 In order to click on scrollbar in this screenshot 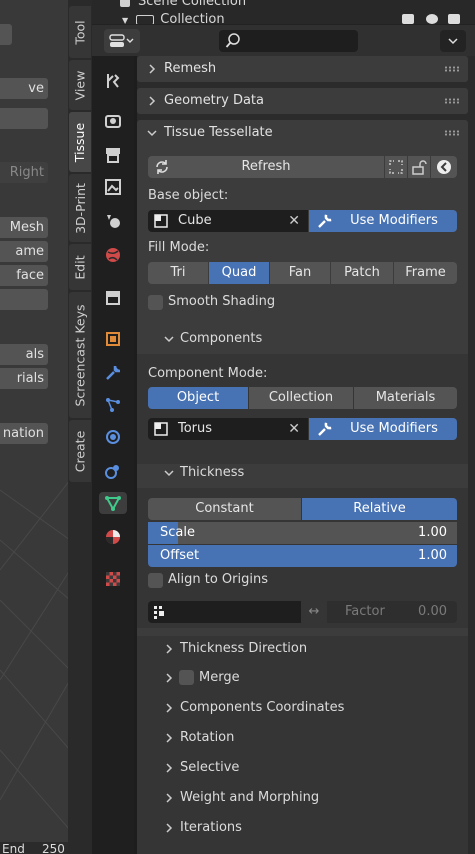, I will do `click(471, 455)`.